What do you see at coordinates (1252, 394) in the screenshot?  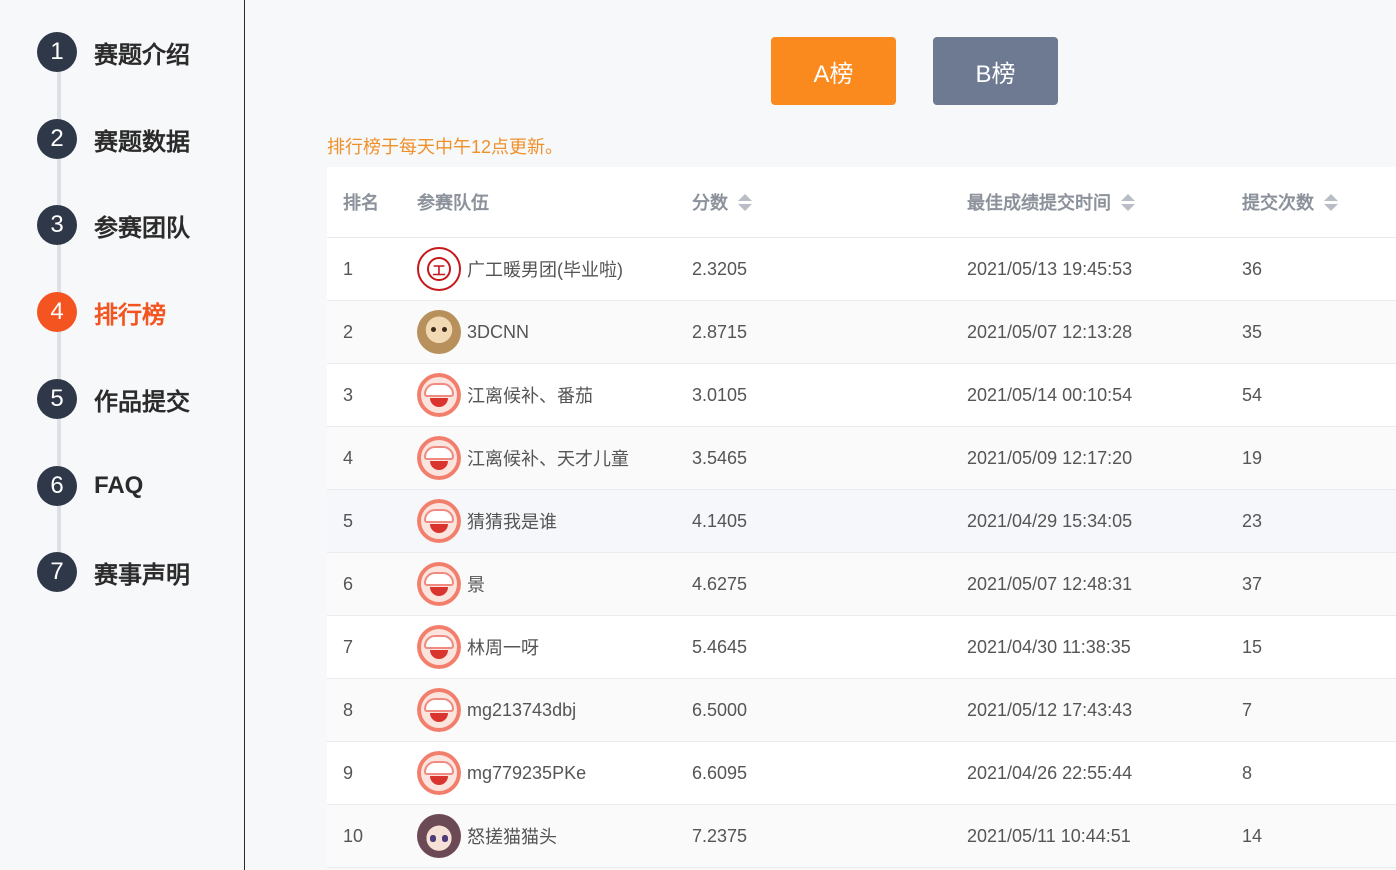 I see `submit-count-cell: 54` at bounding box center [1252, 394].